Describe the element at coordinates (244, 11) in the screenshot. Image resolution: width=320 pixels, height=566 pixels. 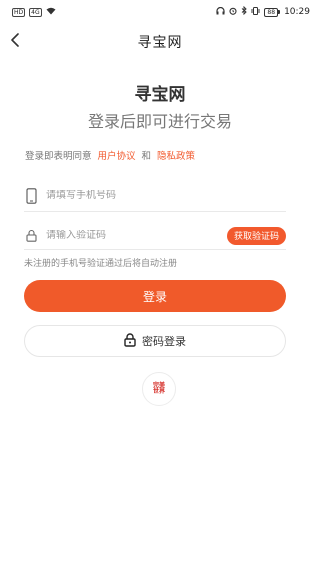
I see `bluetooth-icon` at that location.